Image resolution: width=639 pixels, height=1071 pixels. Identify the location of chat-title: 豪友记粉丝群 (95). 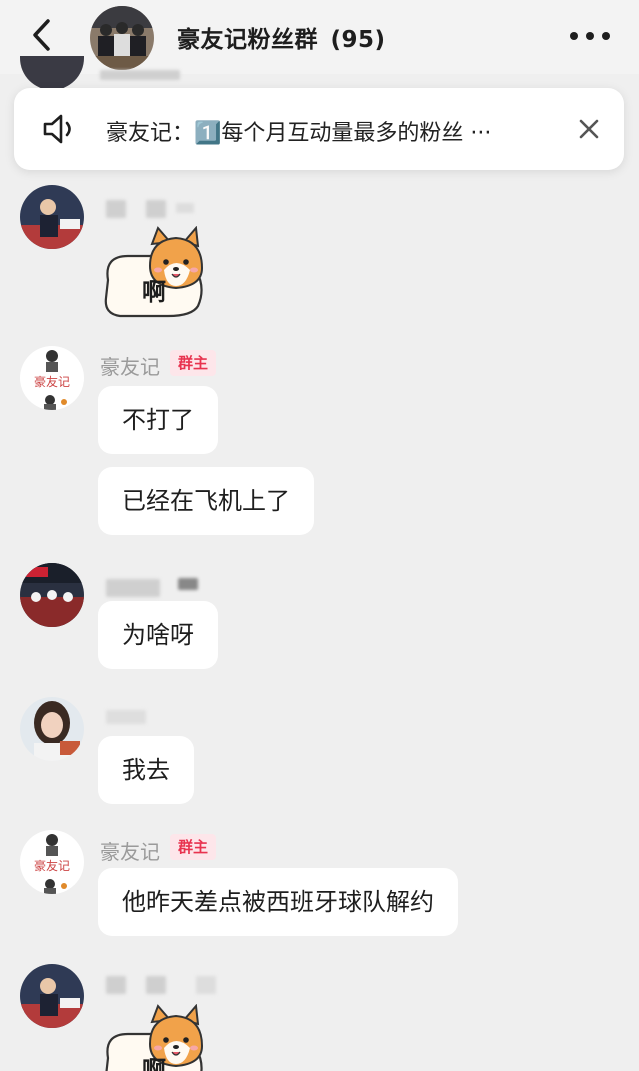
(281, 37).